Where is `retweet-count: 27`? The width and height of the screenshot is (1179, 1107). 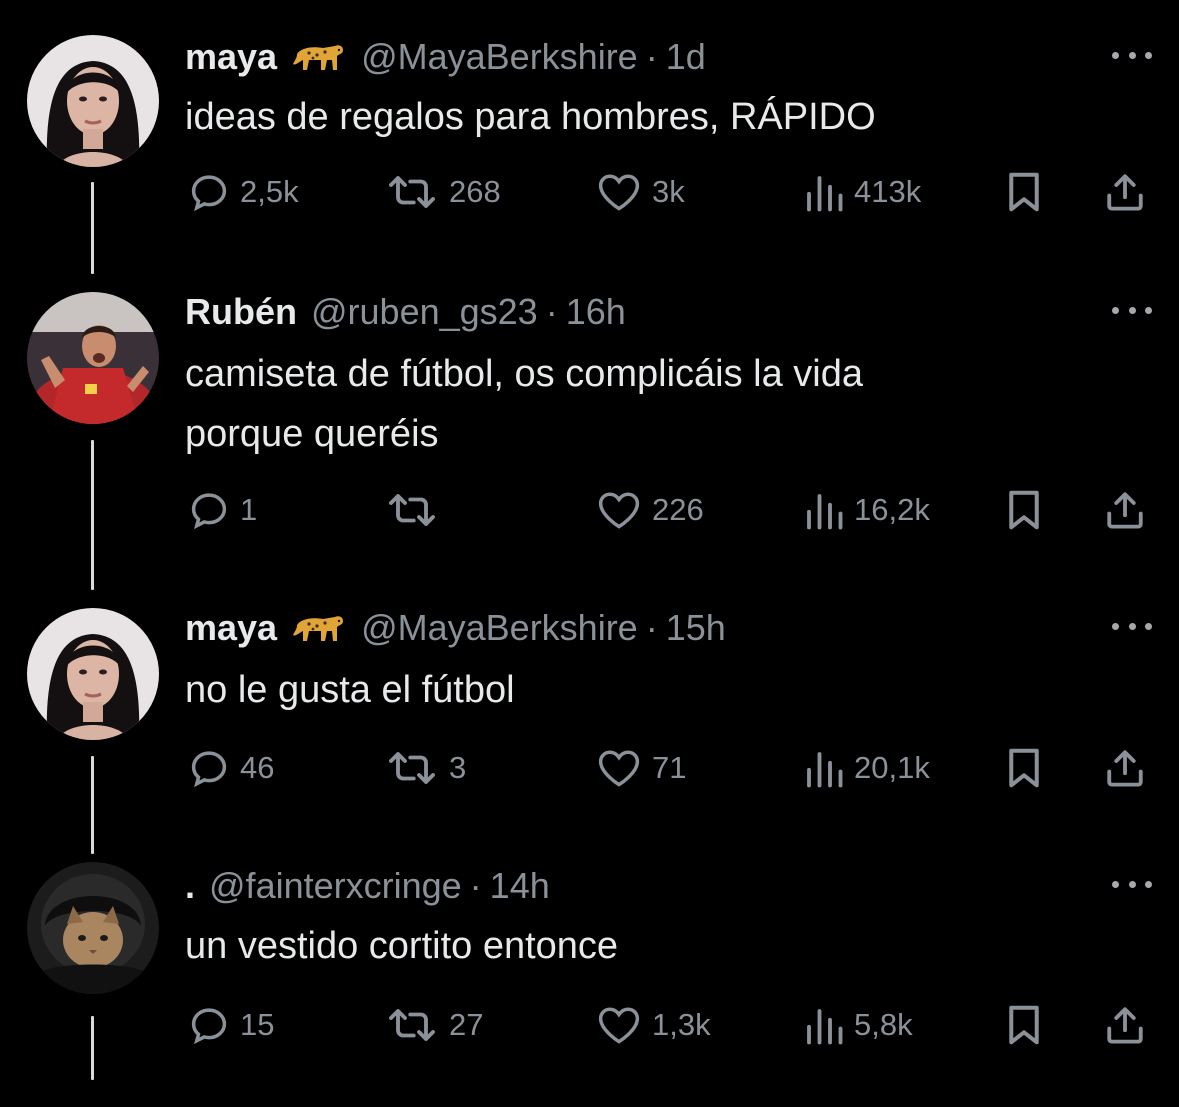
retweet-count: 27 is located at coordinates (466, 1024).